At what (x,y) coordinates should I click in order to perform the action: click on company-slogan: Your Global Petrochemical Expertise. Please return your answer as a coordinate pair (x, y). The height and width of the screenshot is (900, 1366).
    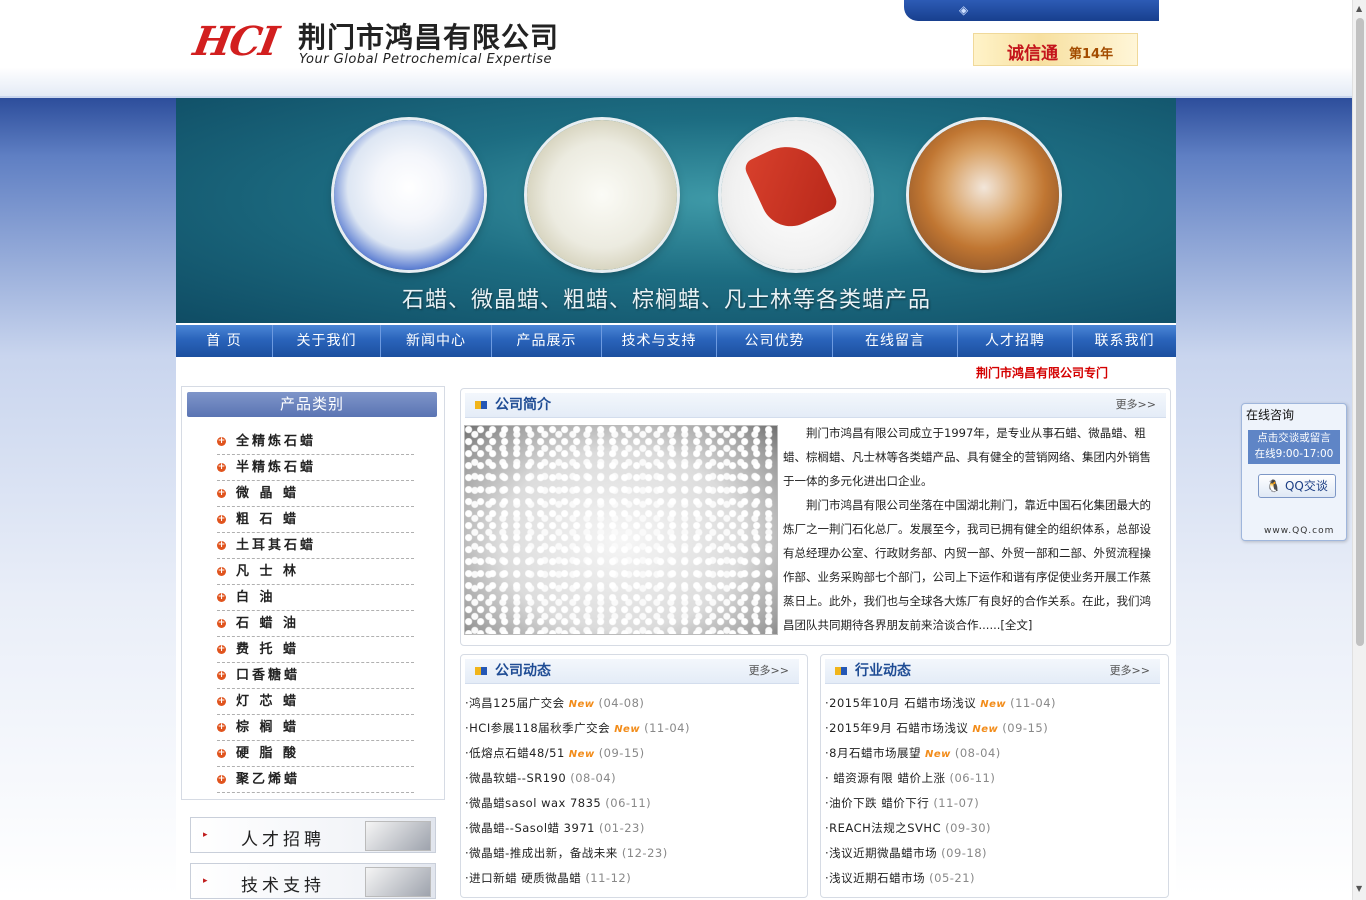
    Looking at the image, I should click on (426, 59).